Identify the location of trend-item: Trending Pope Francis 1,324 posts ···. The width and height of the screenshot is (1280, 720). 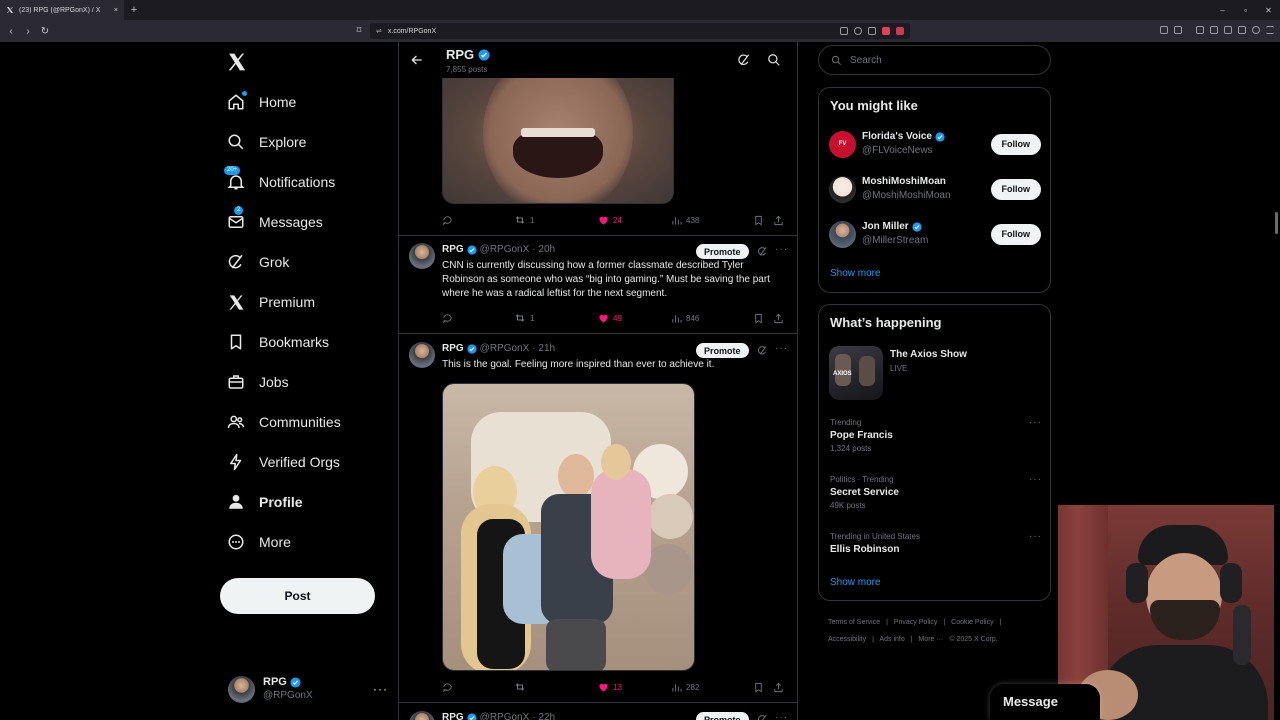
(936, 436).